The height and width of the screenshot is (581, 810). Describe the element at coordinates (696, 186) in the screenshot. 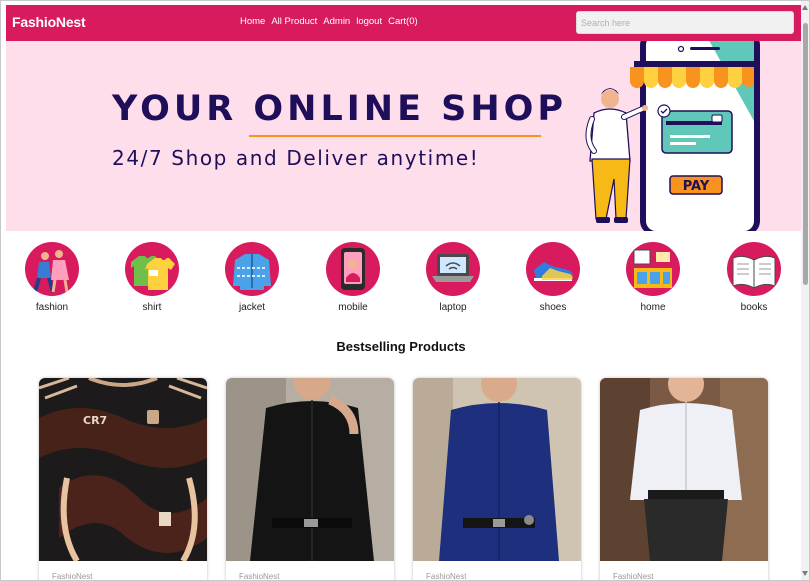

I see `pay-label: PAY` at that location.